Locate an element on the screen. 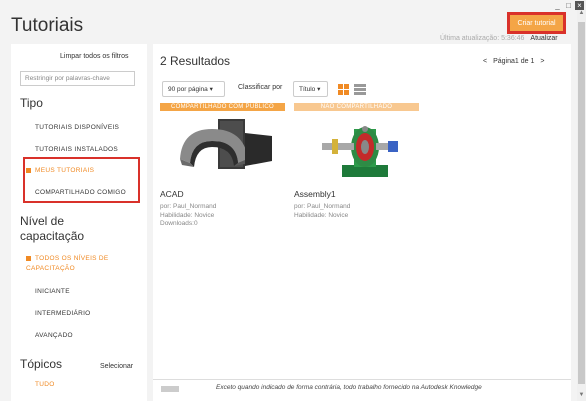 This screenshot has height=401, width=586. pagination: < Página1 de 1 > is located at coordinates (513, 61).